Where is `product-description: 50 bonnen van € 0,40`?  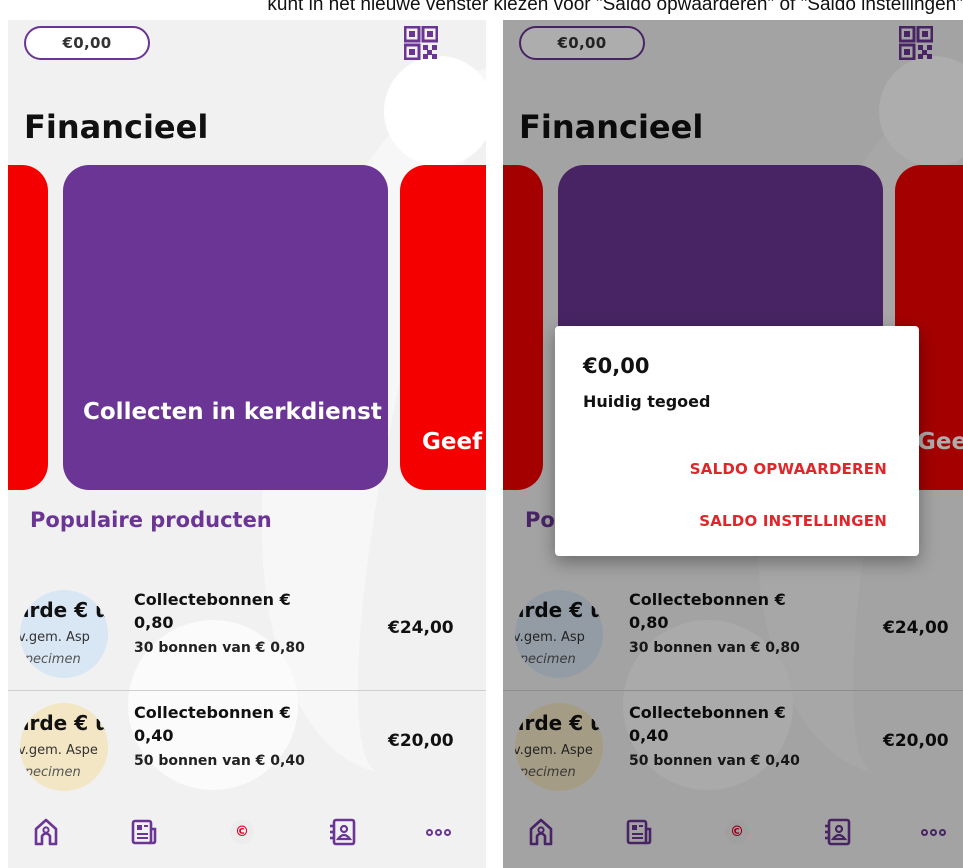 product-description: 50 bonnen van € 0,40 is located at coordinates (219, 761).